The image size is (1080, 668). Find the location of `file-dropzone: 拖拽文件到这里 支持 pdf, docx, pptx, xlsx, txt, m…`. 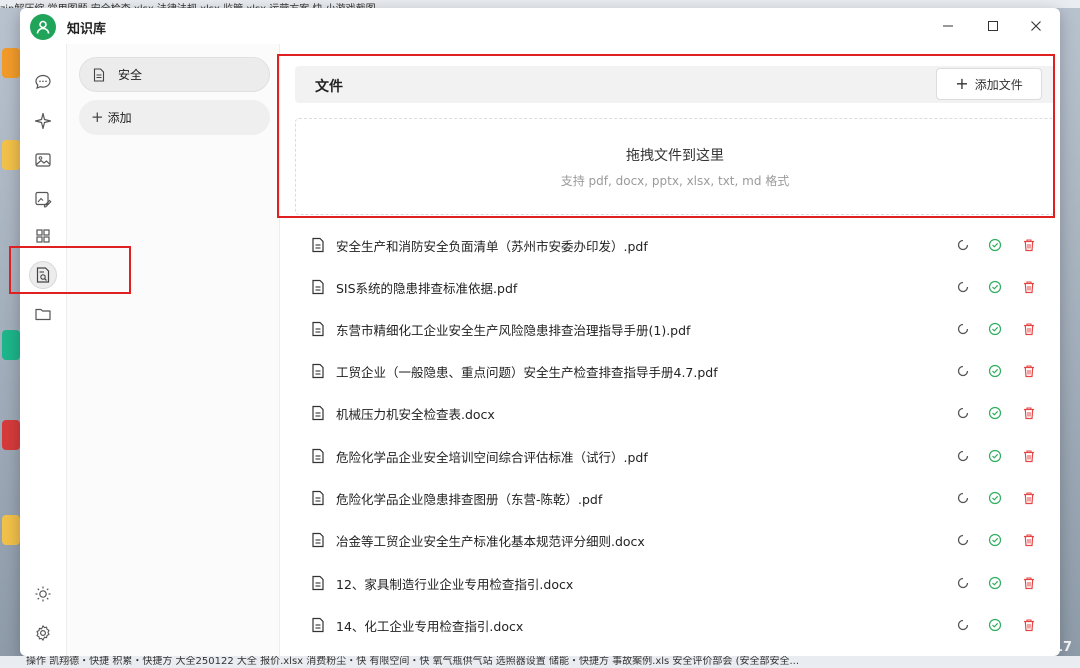

file-dropzone: 拖拽文件到这里 支持 pdf, docx, pptx, xlsx, txt, m… is located at coordinates (675, 166).